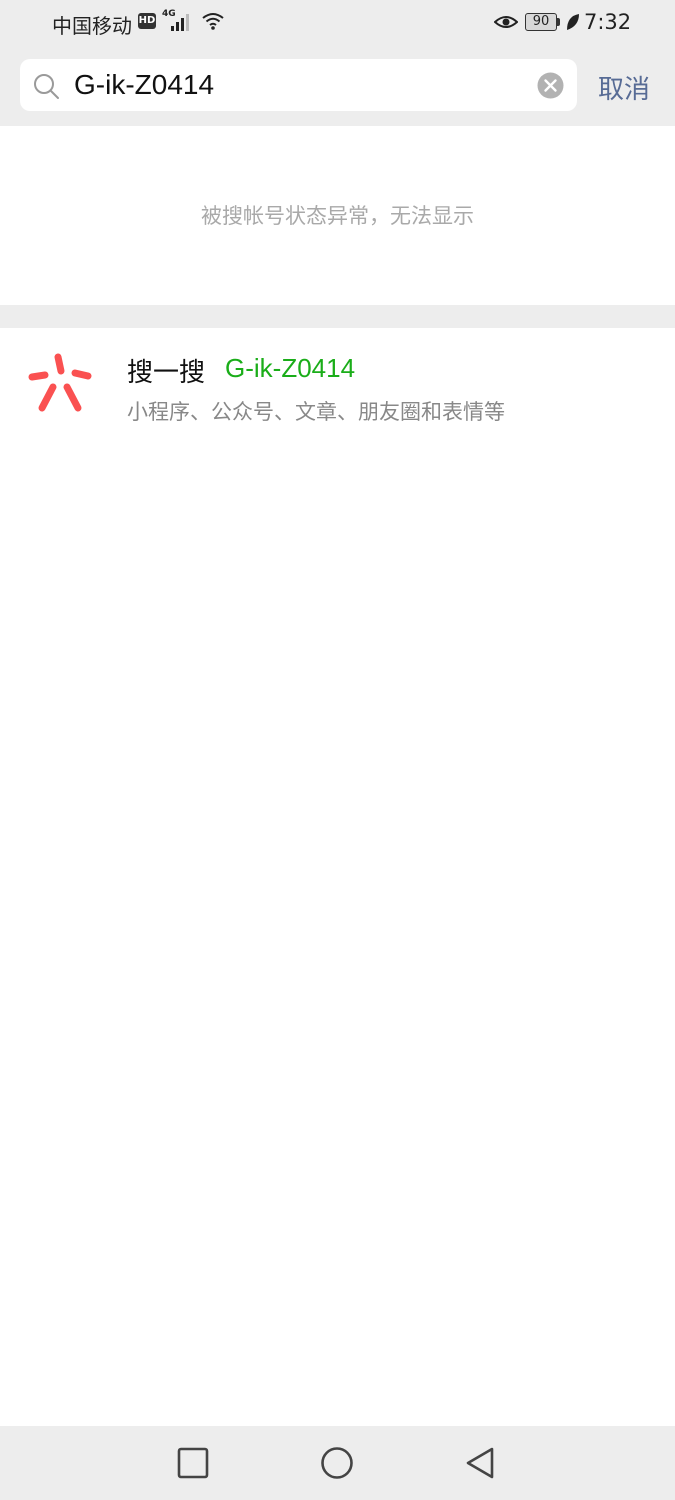 This screenshot has width=675, height=1500. I want to click on eye-icon, so click(506, 22).